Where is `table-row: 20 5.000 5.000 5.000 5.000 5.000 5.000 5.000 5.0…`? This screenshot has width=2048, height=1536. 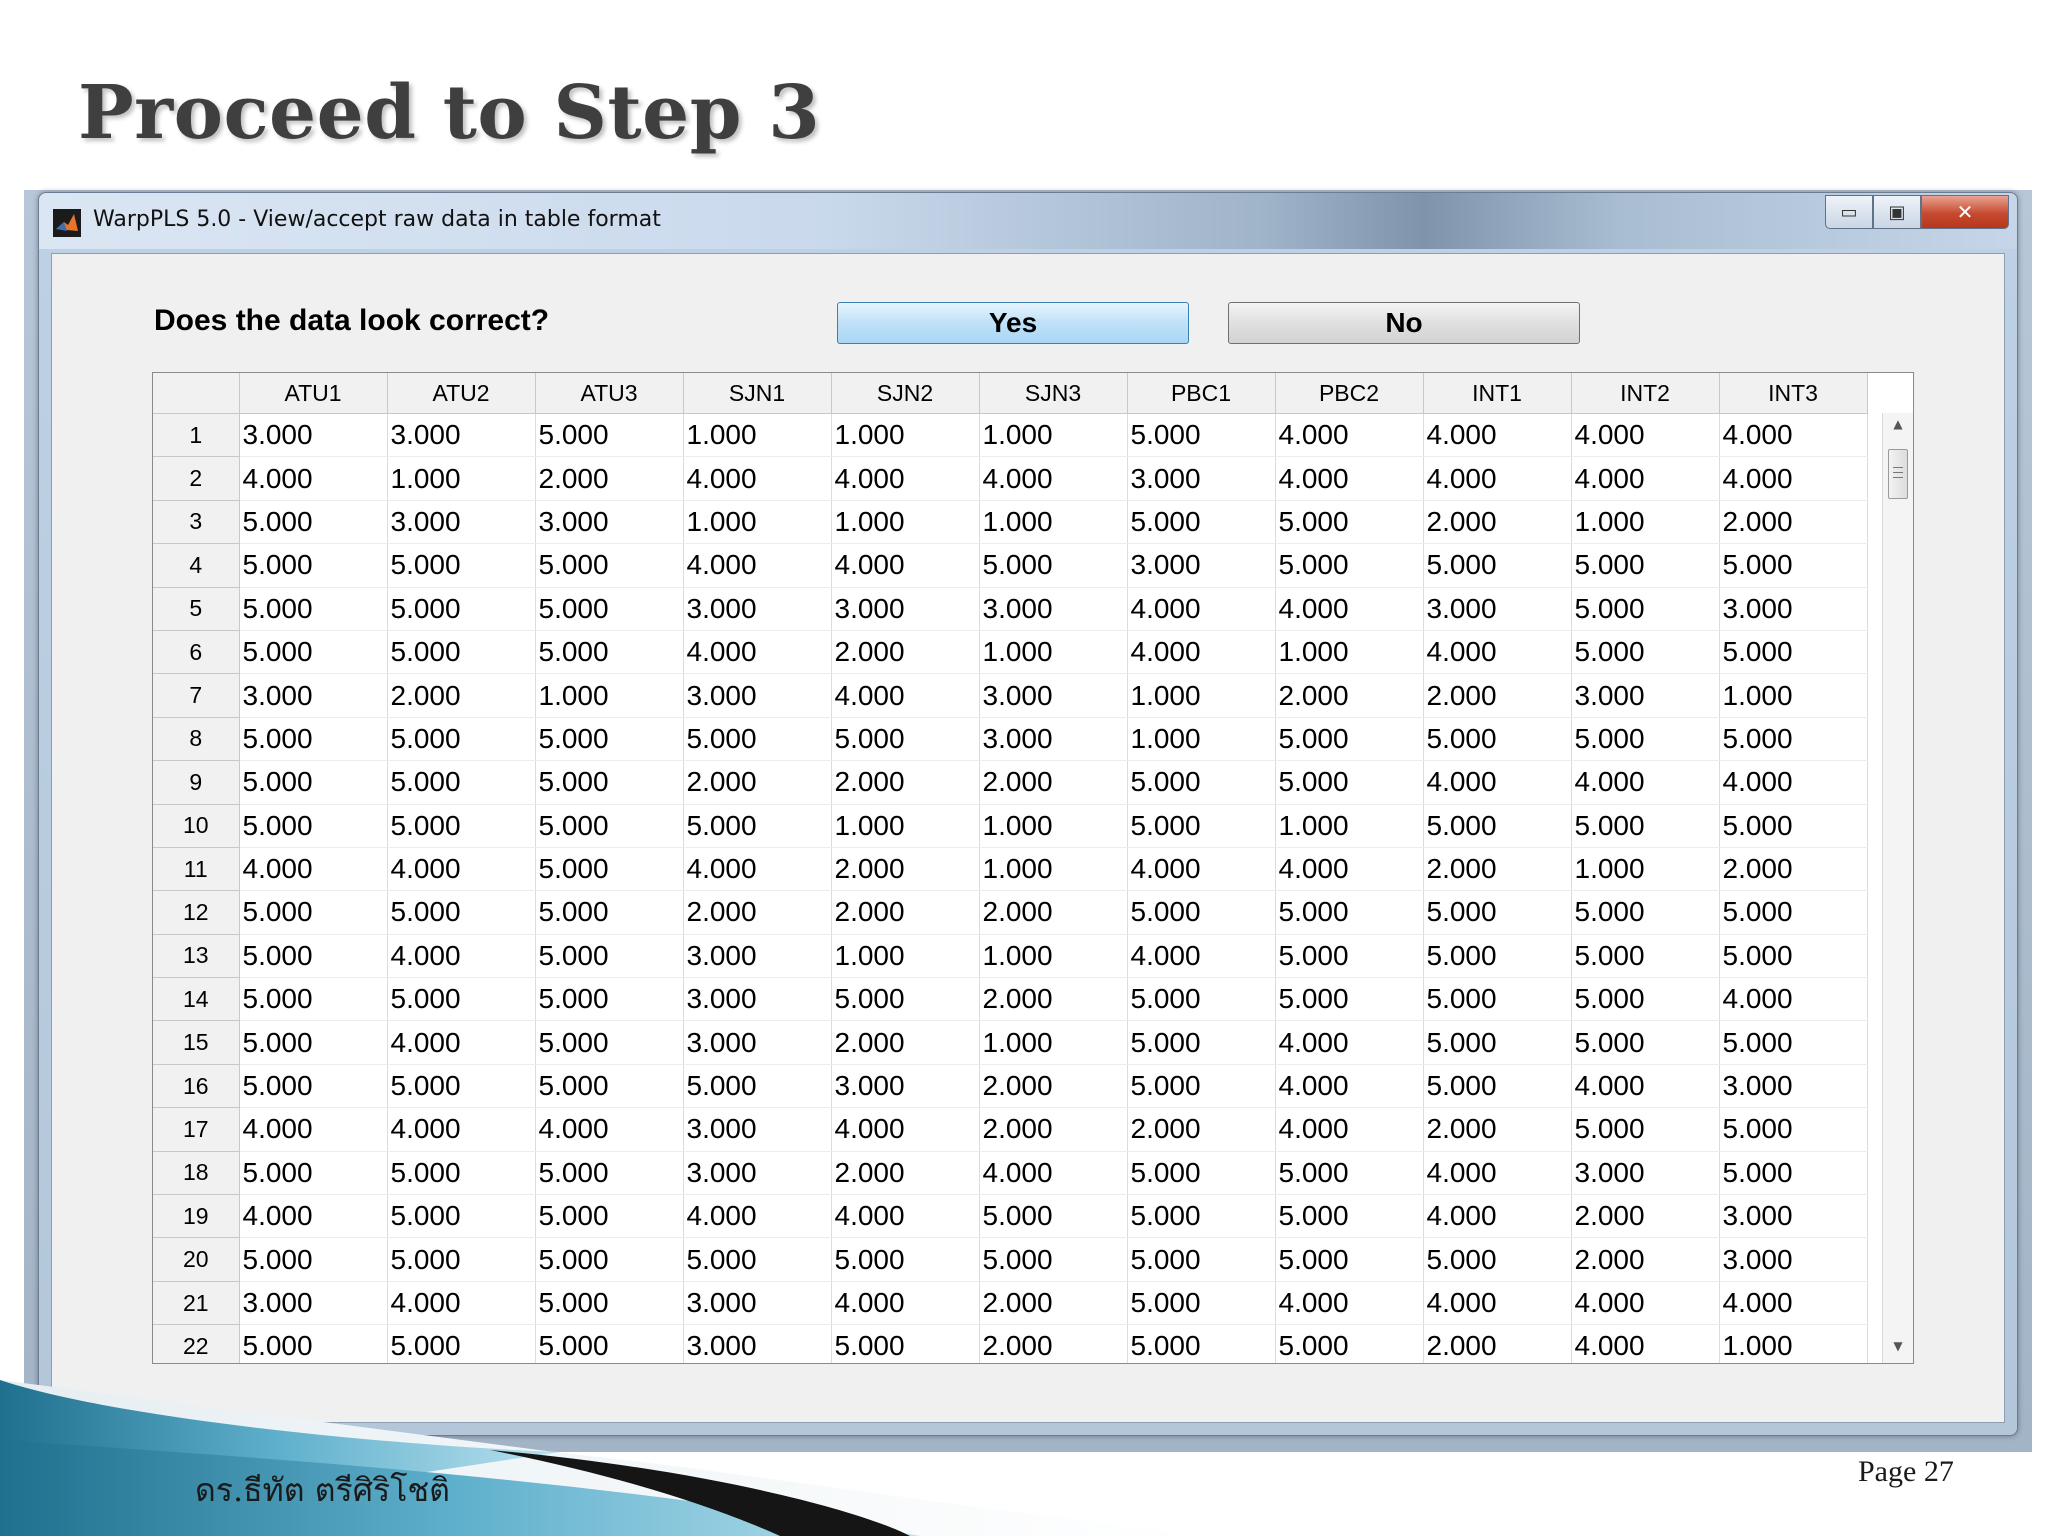
table-row: 20 5.000 5.000 5.000 5.000 5.000 5.000 5.000 5.0… is located at coordinates (1010, 1259).